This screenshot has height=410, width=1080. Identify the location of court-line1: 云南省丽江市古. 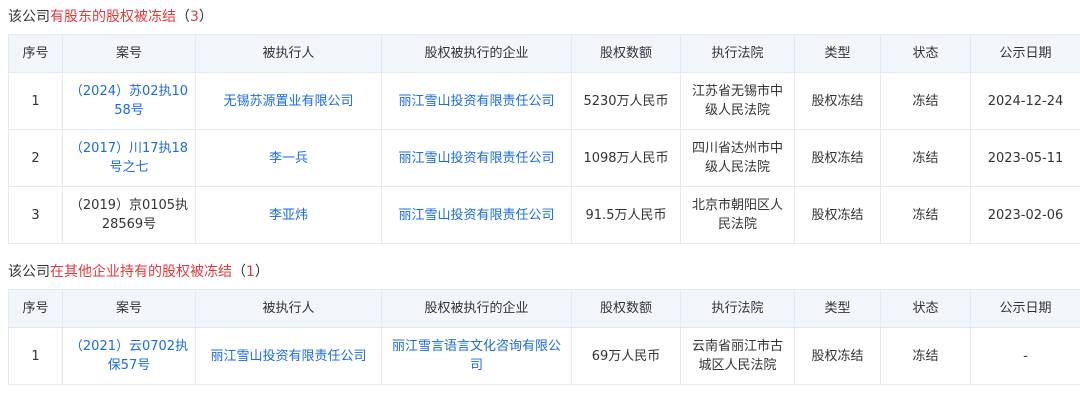
(737, 346).